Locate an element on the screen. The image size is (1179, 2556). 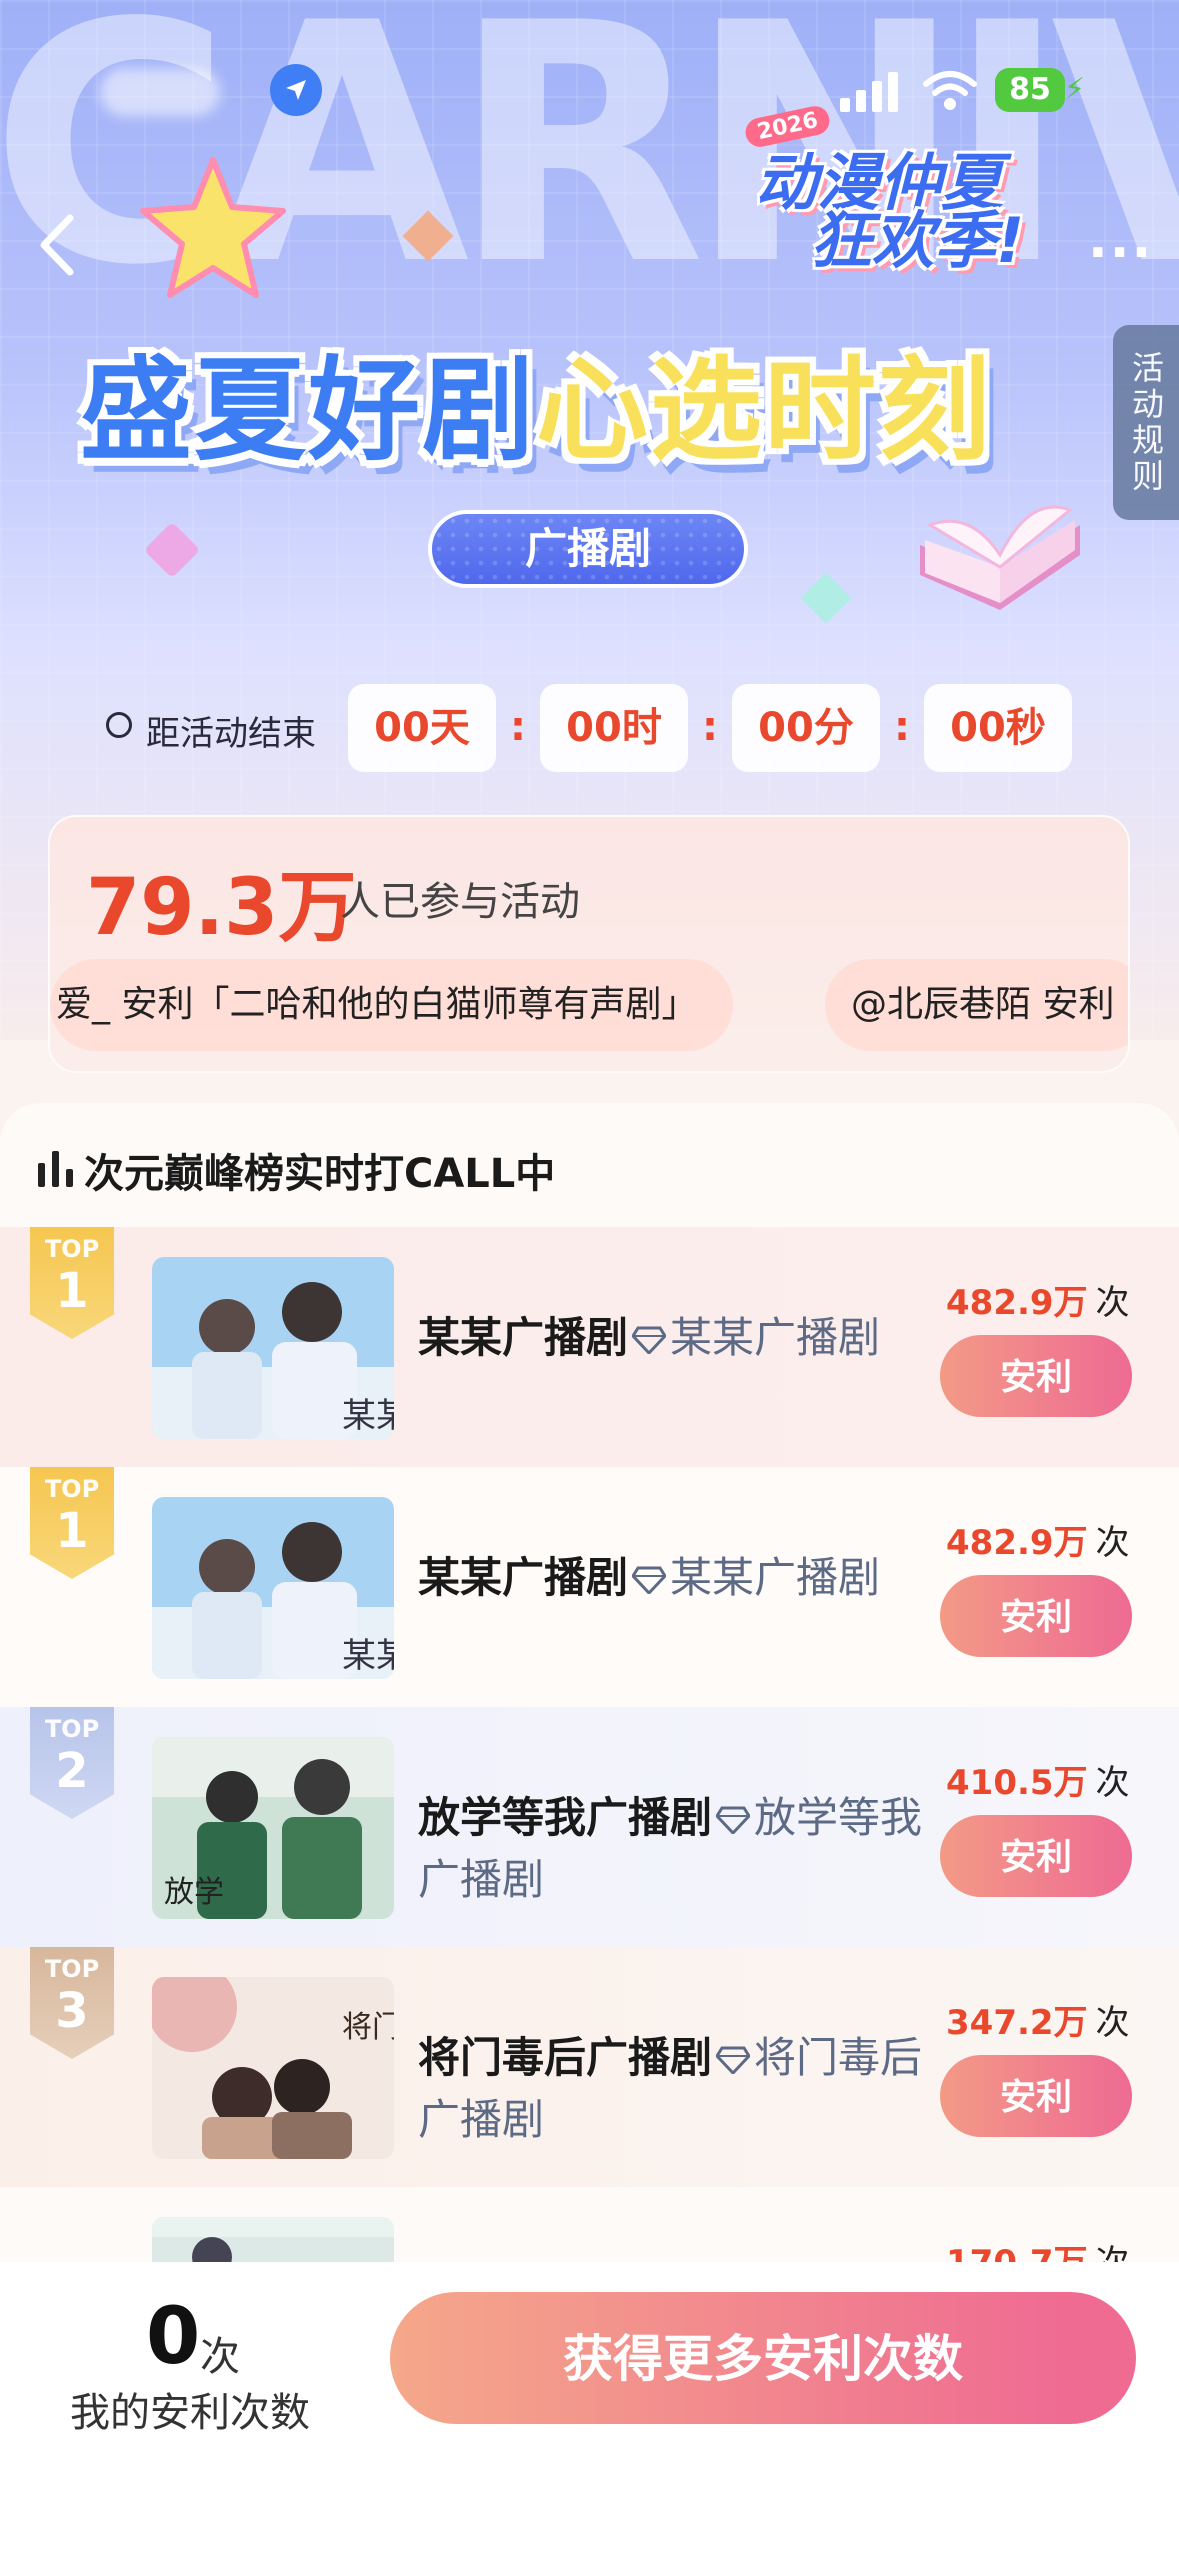
charging-icon: ⚡ is located at coordinates (1075, 89).